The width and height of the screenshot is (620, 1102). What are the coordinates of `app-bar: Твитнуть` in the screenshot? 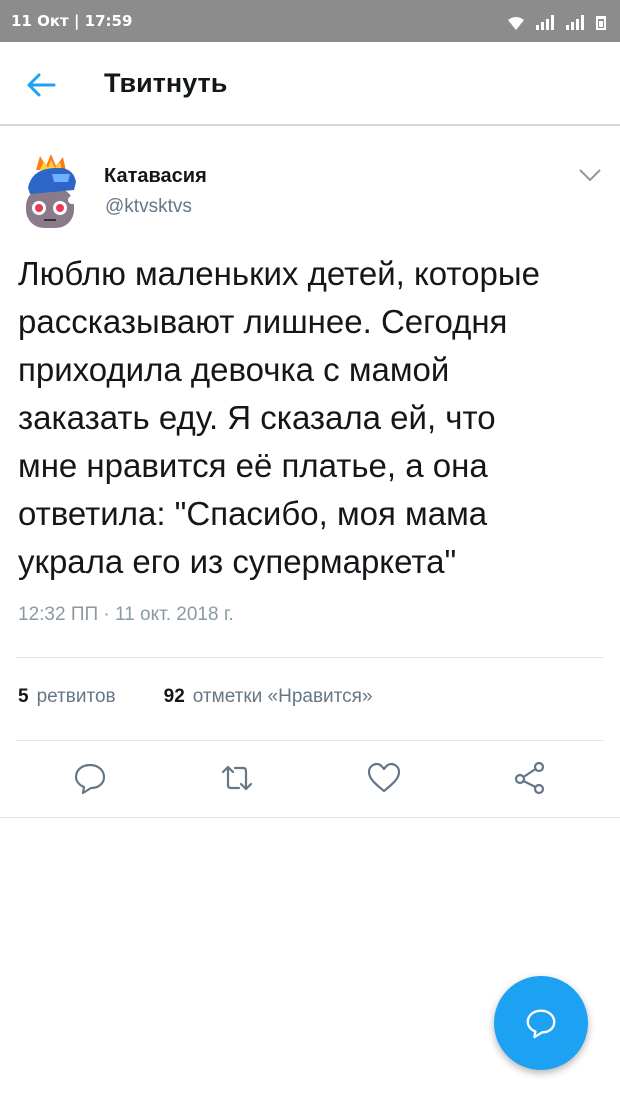 It's located at (310, 84).